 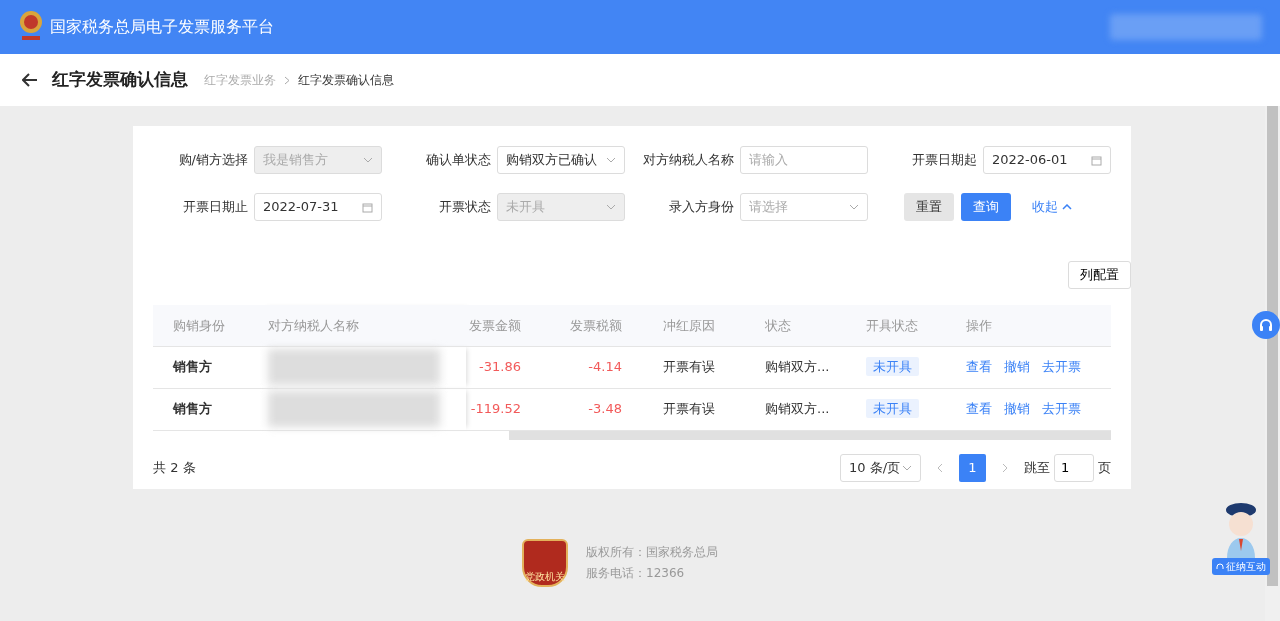 What do you see at coordinates (972, 467) in the screenshot?
I see `page-button: 1` at bounding box center [972, 467].